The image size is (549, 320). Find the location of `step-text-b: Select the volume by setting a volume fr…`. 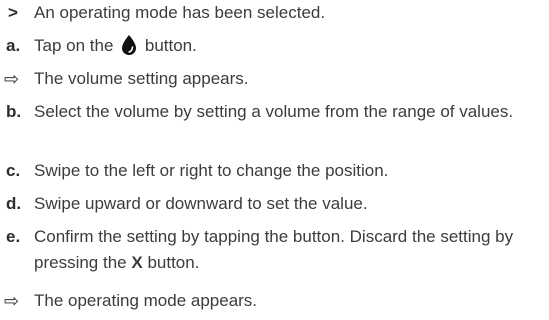

step-text-b: Select the volume by setting a volume fr… is located at coordinates (274, 111).